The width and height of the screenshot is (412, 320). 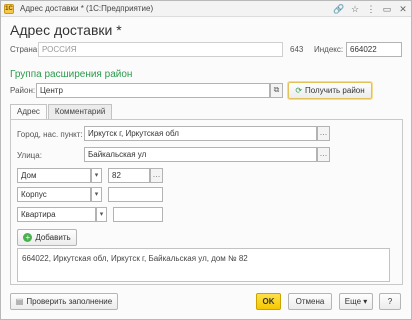 I want to click on apartment-number-input, so click(x=138, y=214).